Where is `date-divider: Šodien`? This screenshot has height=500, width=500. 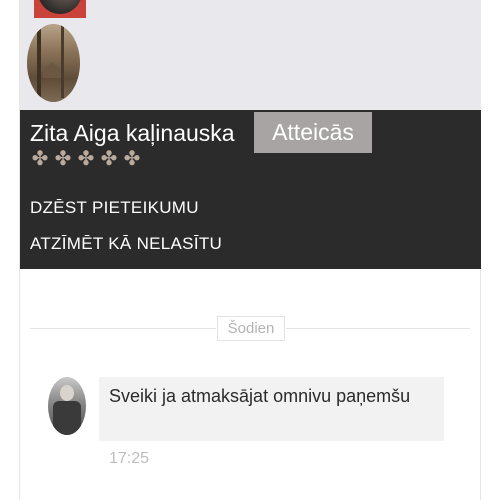
date-divider: Šodien is located at coordinates (251, 328).